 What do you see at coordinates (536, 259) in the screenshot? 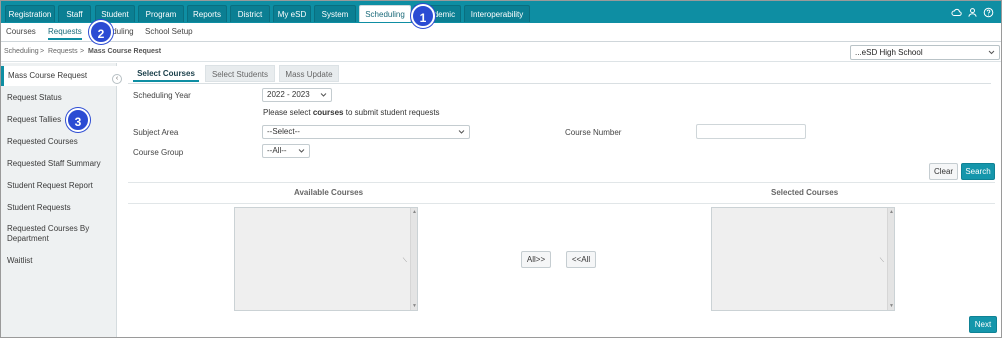
I see `move-all-right-button: All>>` at bounding box center [536, 259].